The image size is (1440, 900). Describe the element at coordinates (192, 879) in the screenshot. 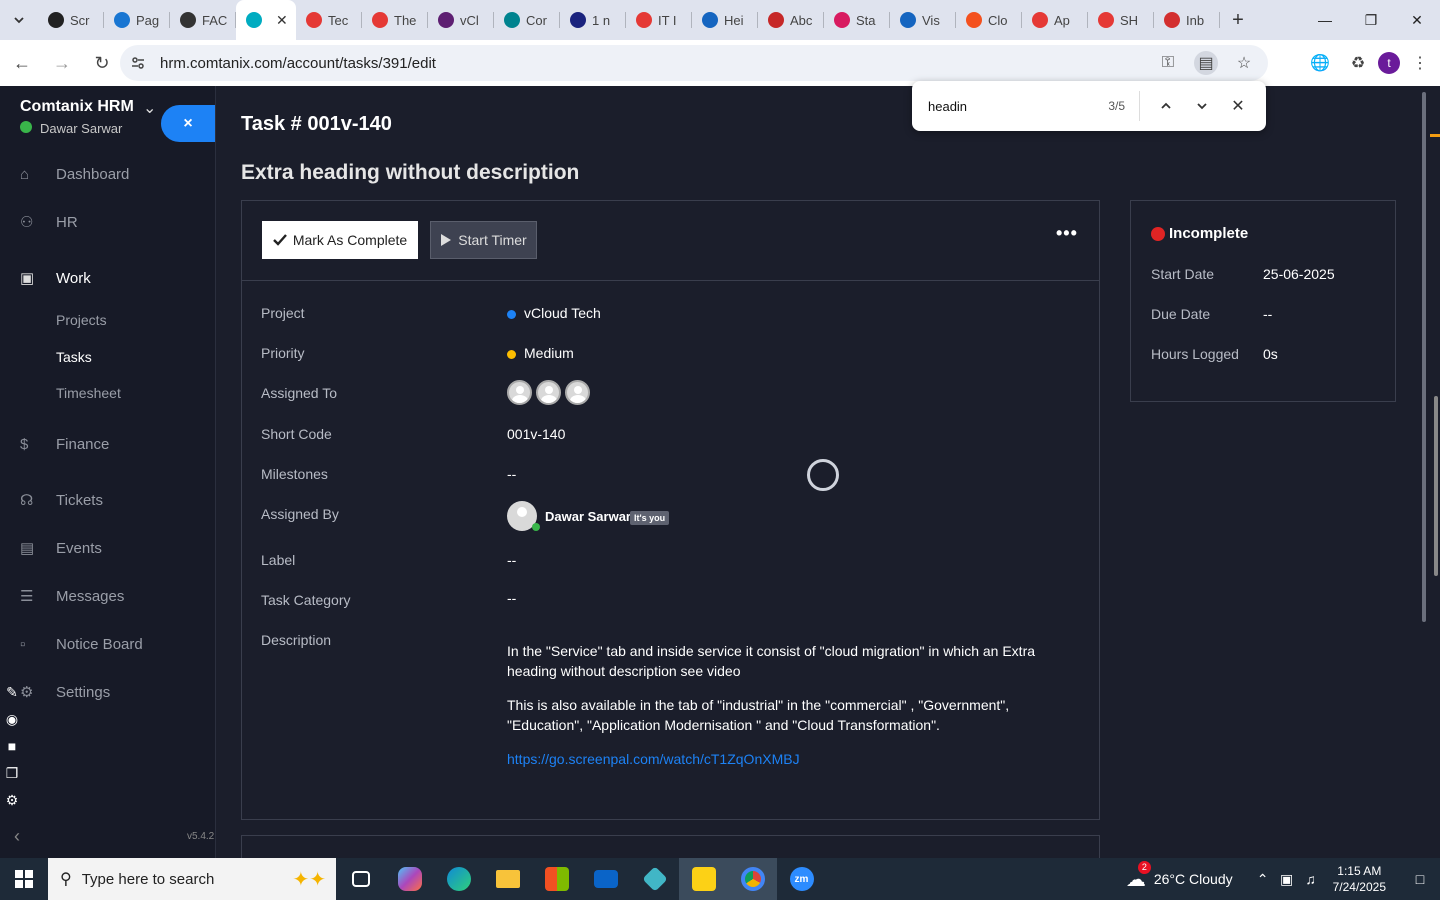

I see `taskbar-search: ⚲ Type here to search ✦✦` at that location.